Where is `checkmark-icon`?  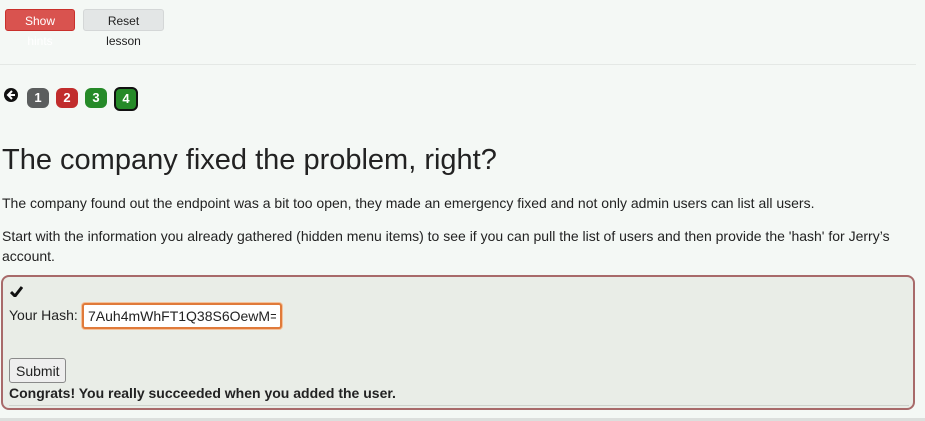 checkmark-icon is located at coordinates (16, 293).